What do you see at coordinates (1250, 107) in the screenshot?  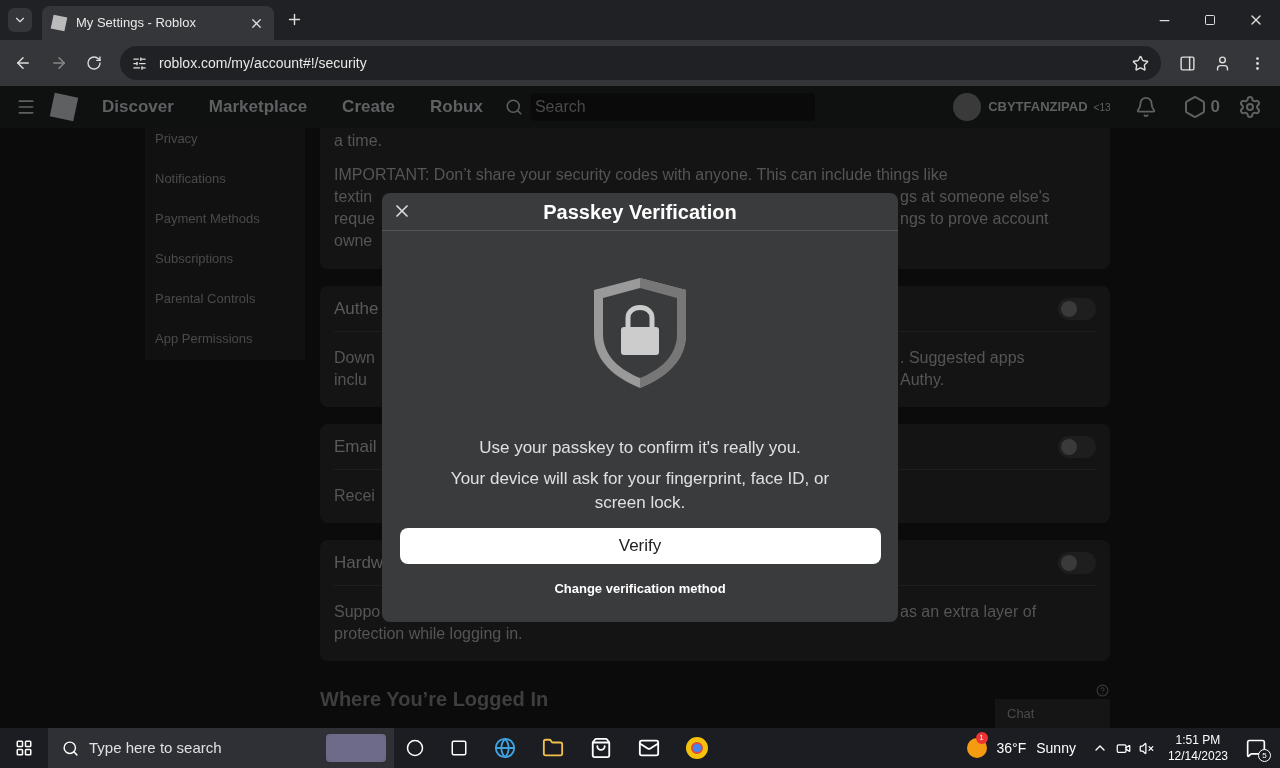 I see `settings-icon` at bounding box center [1250, 107].